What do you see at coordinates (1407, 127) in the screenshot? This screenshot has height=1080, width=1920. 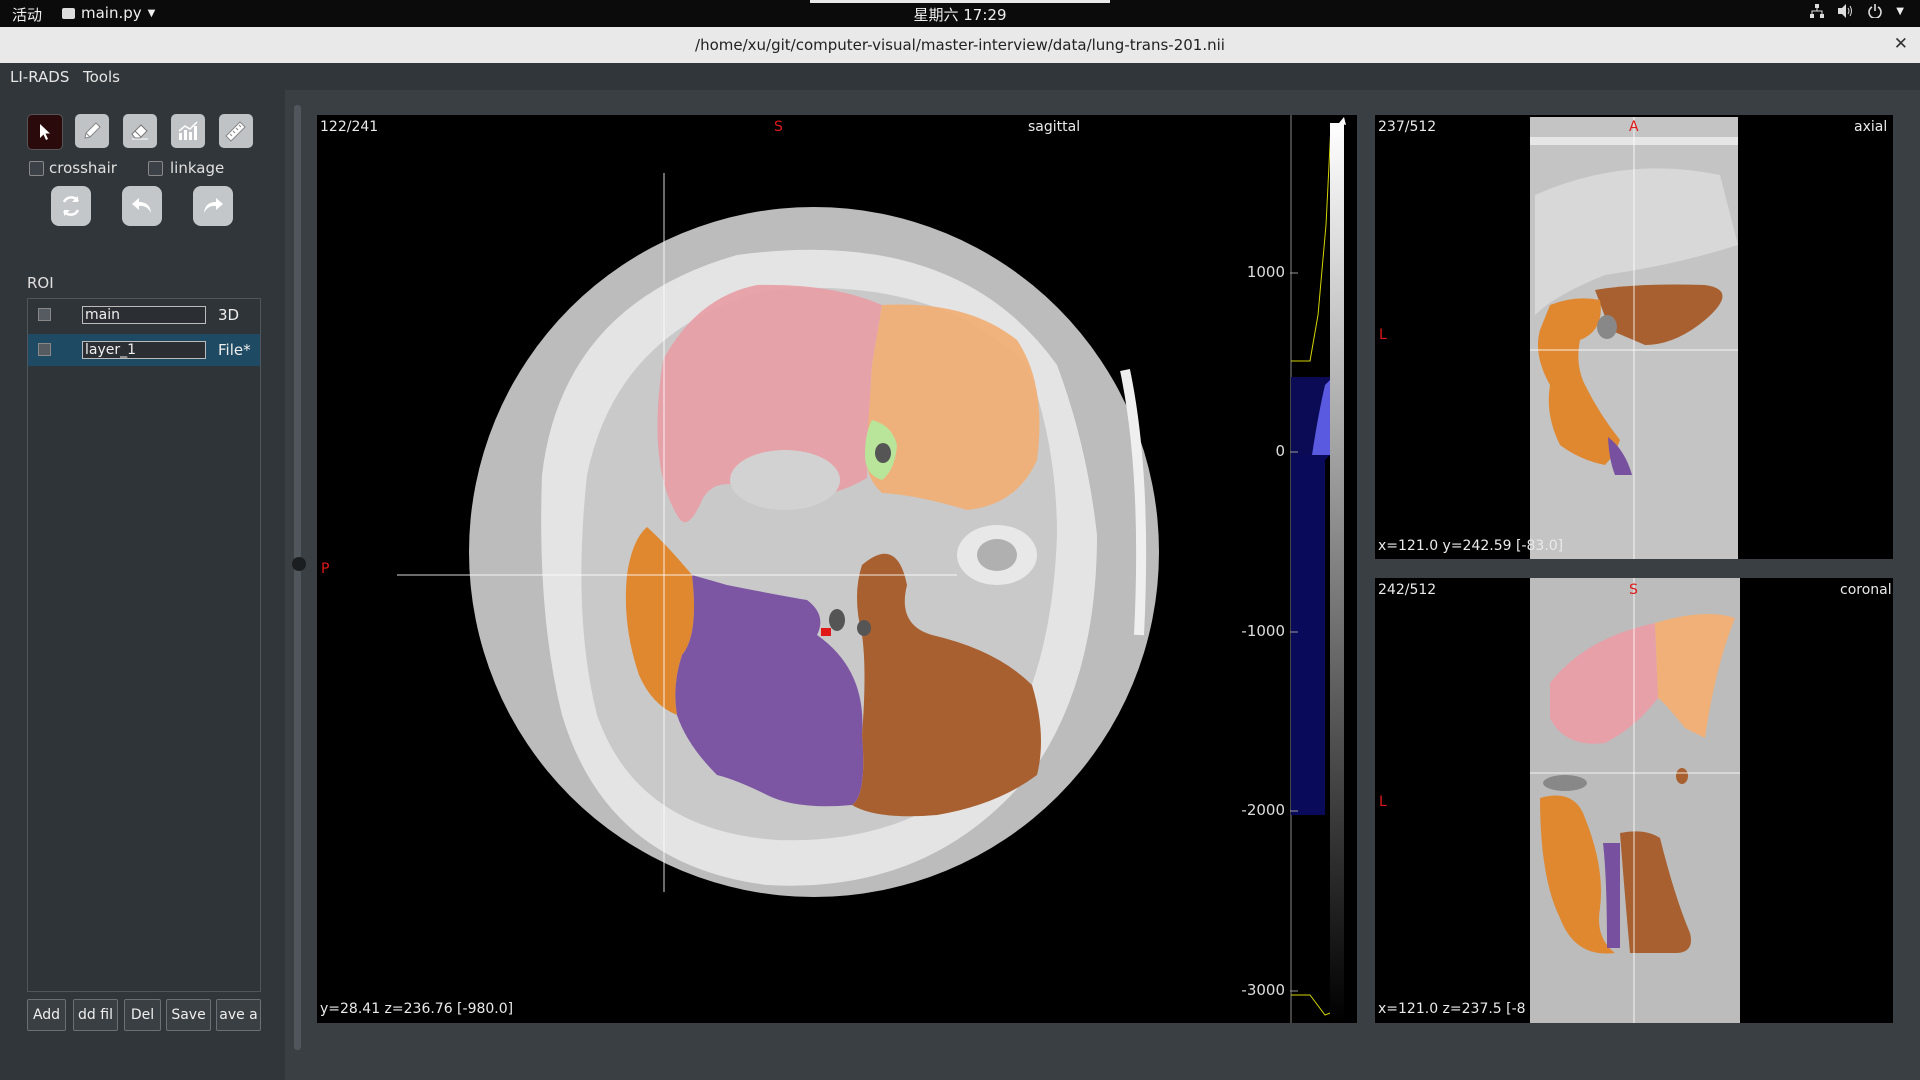 I see `slice-counter: 237/512` at bounding box center [1407, 127].